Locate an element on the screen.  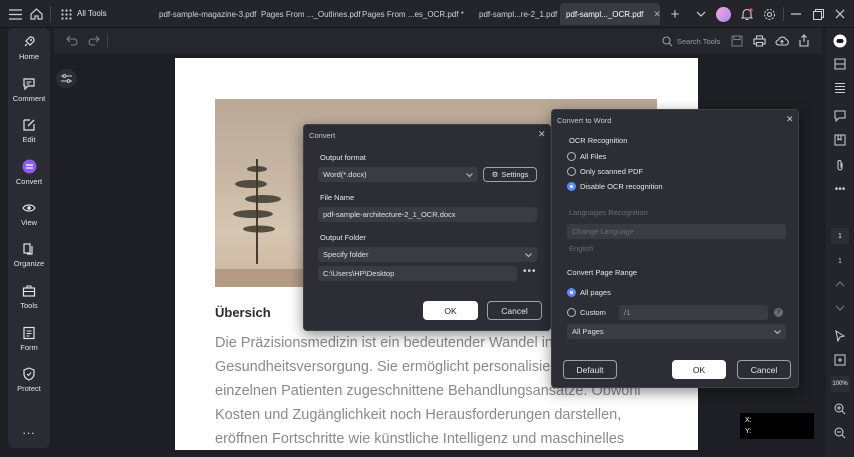
new-tab-icon: + is located at coordinates (675, 14).